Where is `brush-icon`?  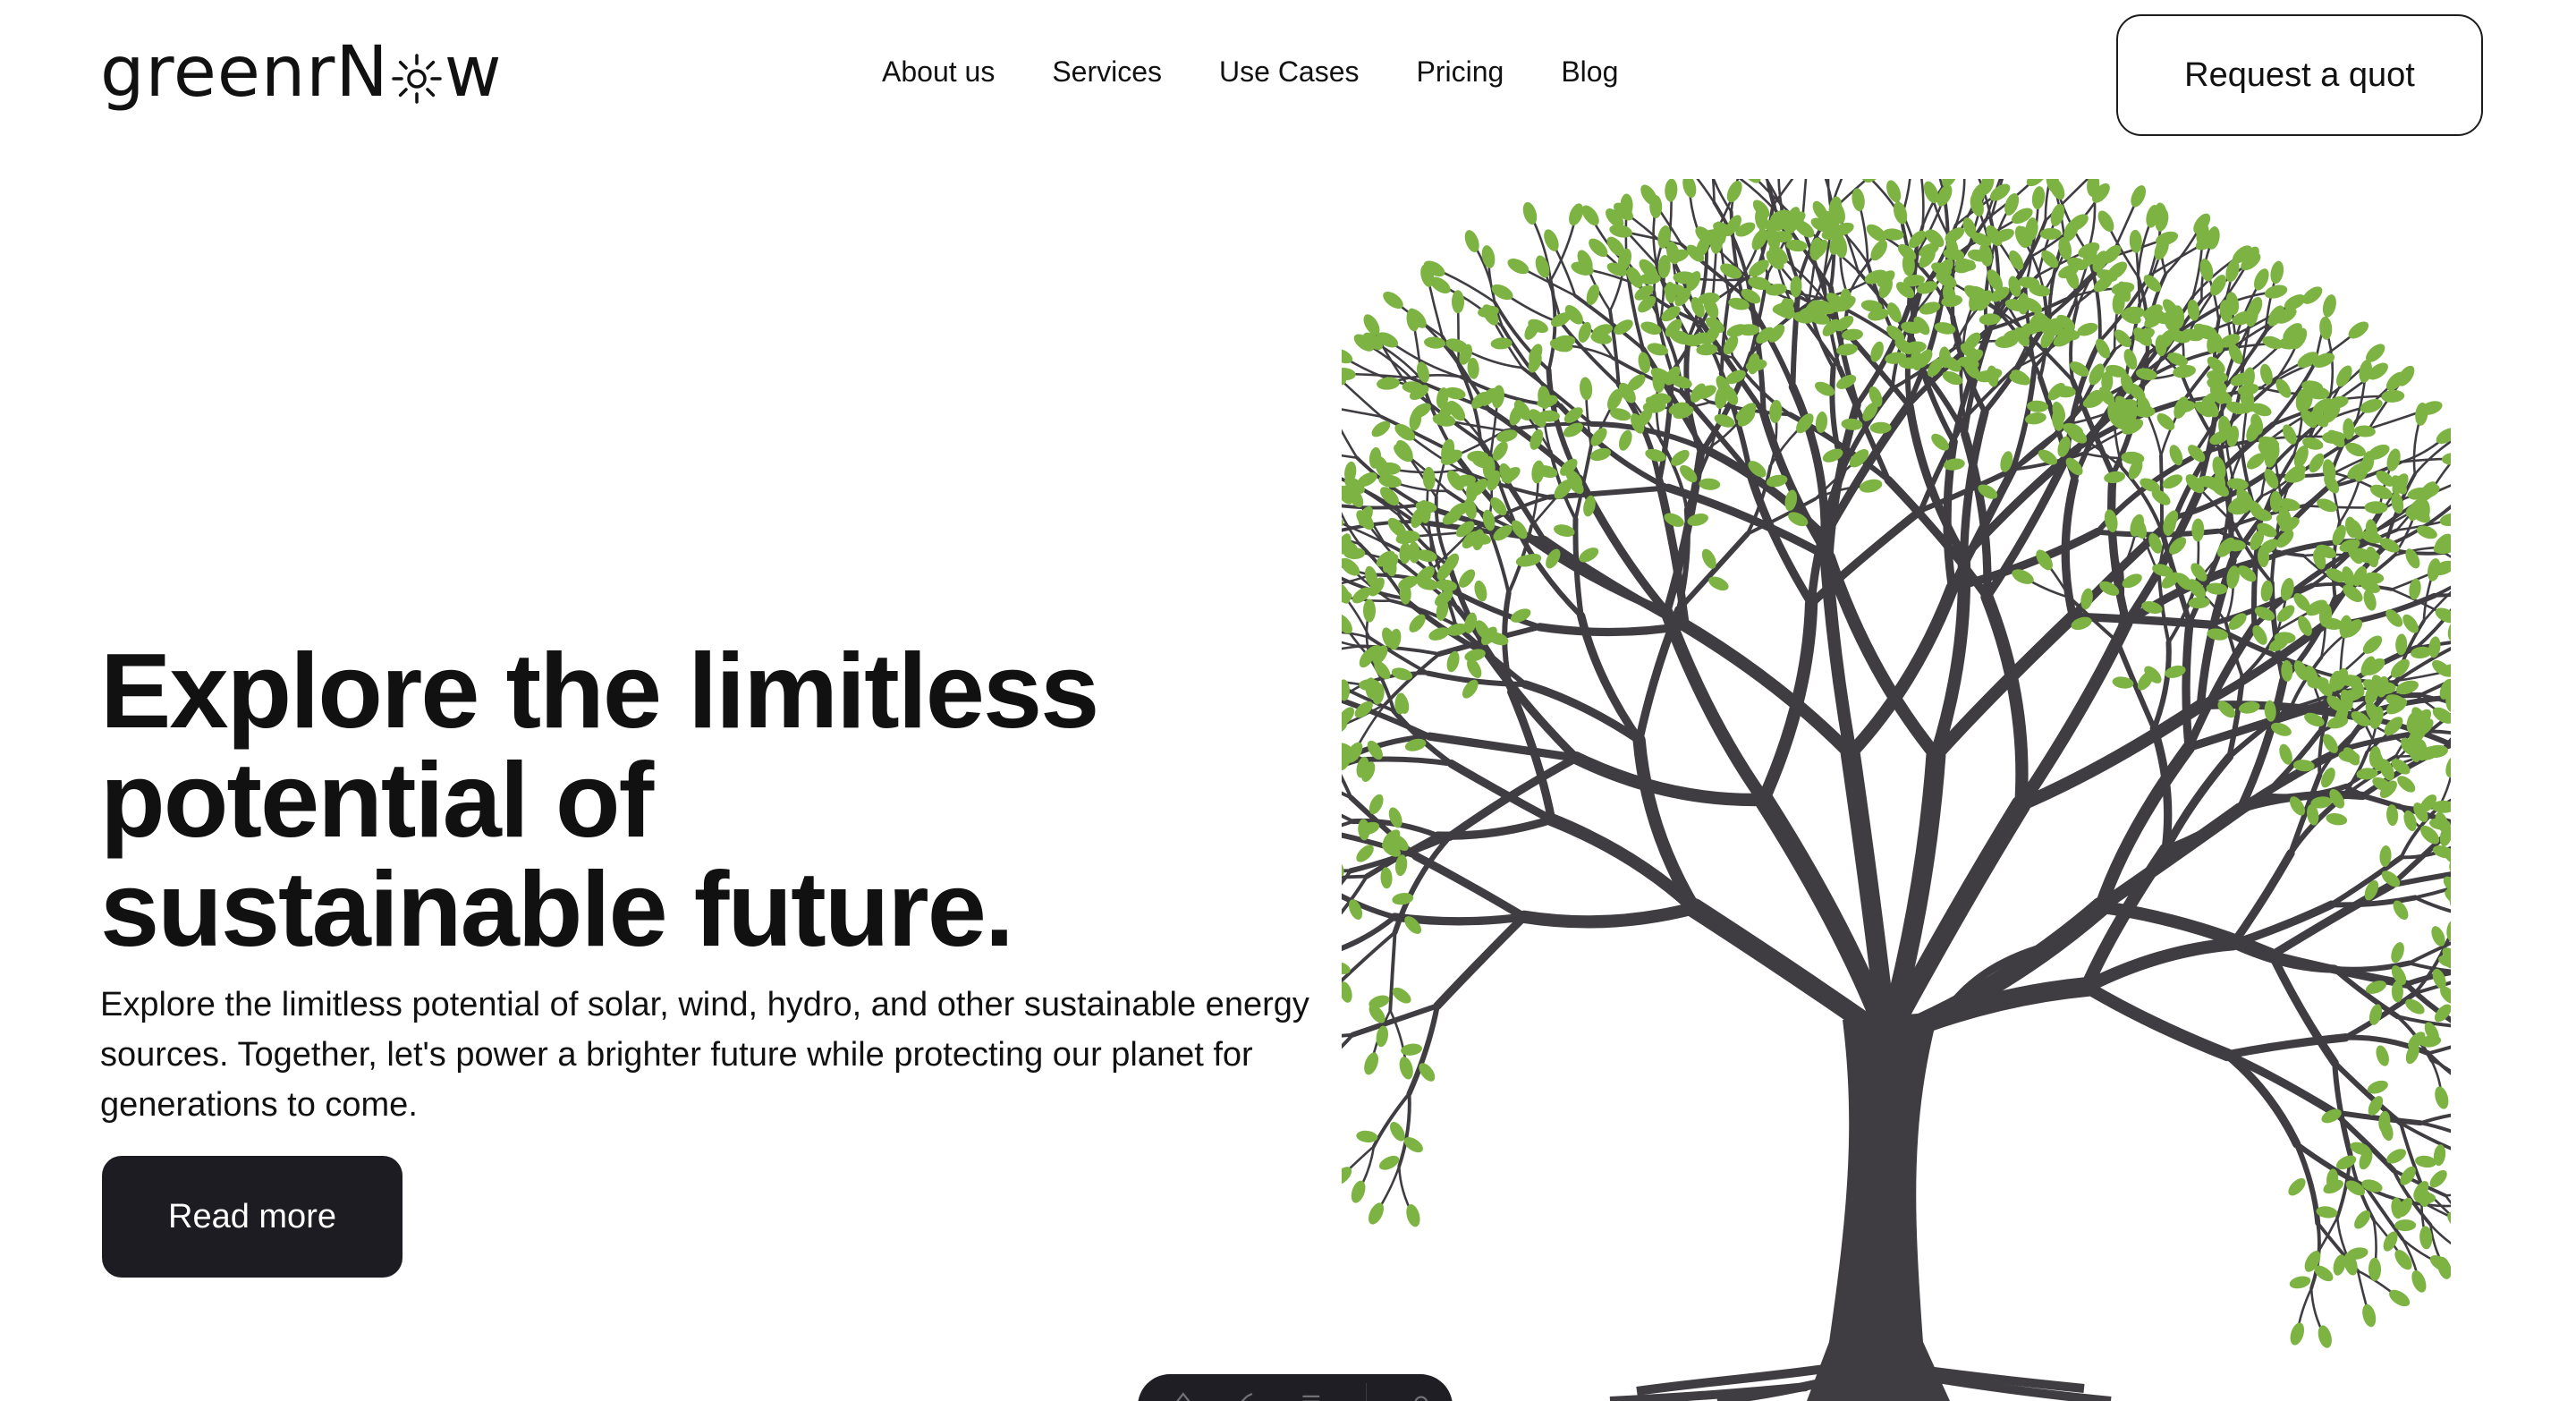
brush-icon is located at coordinates (1248, 1396).